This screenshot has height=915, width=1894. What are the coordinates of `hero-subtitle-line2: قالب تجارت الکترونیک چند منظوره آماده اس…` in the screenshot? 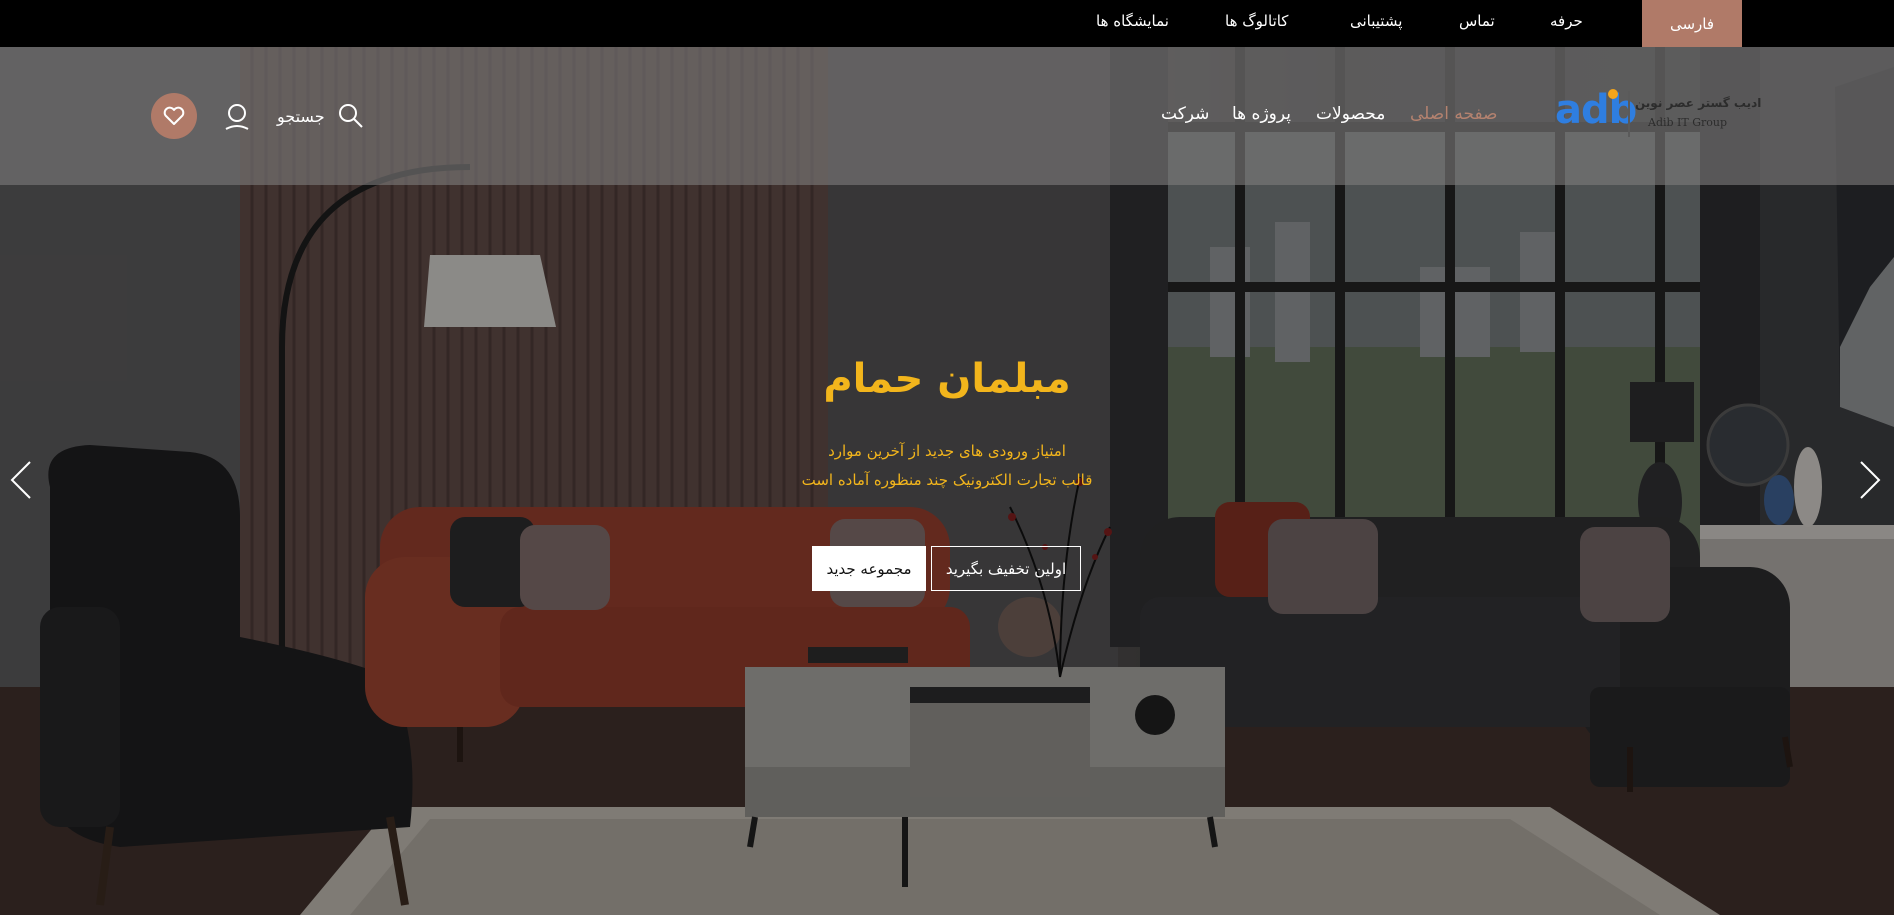 It's located at (947, 480).